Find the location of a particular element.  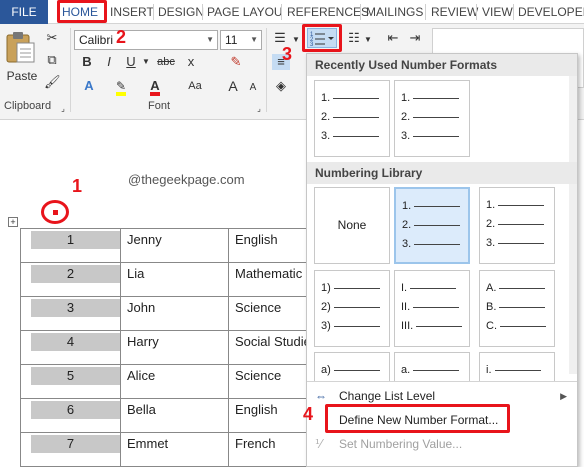

numbering-library-header: Numbering Library is located at coordinates (442, 173).